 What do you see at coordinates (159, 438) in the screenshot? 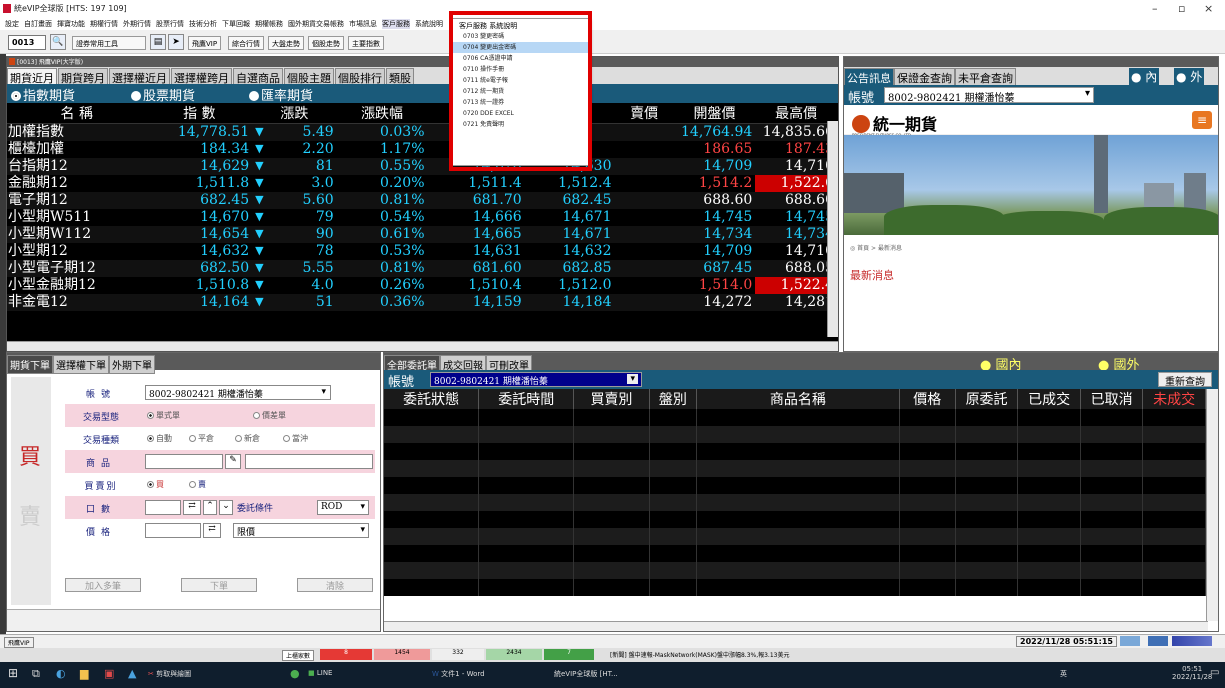
I see `radio-auto: 自動` at bounding box center [159, 438].